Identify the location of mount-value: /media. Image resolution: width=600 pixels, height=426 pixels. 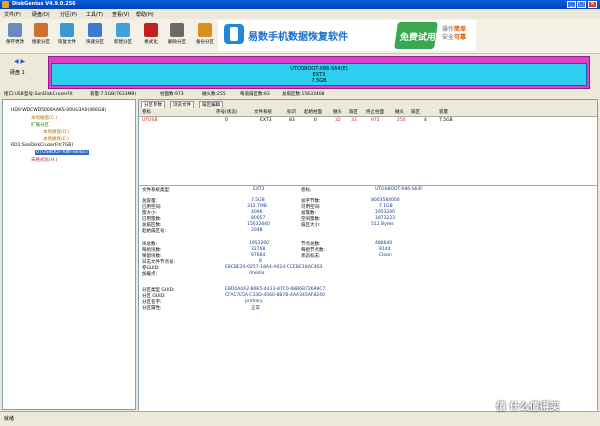
(257, 273).